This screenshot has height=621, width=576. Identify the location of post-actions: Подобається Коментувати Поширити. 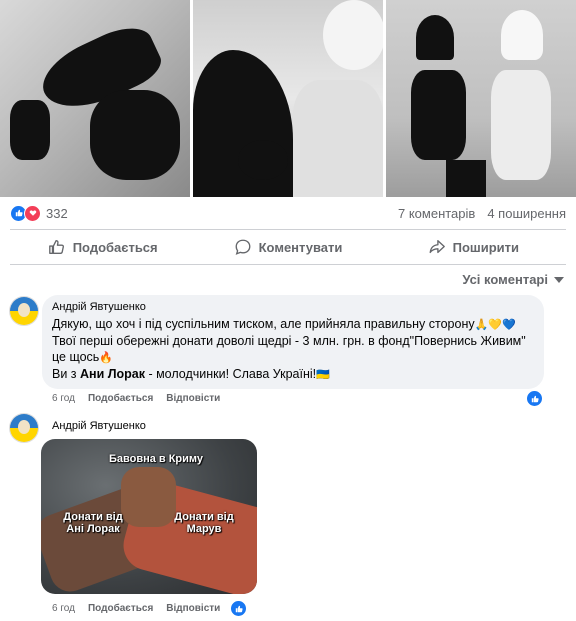
(288, 247).